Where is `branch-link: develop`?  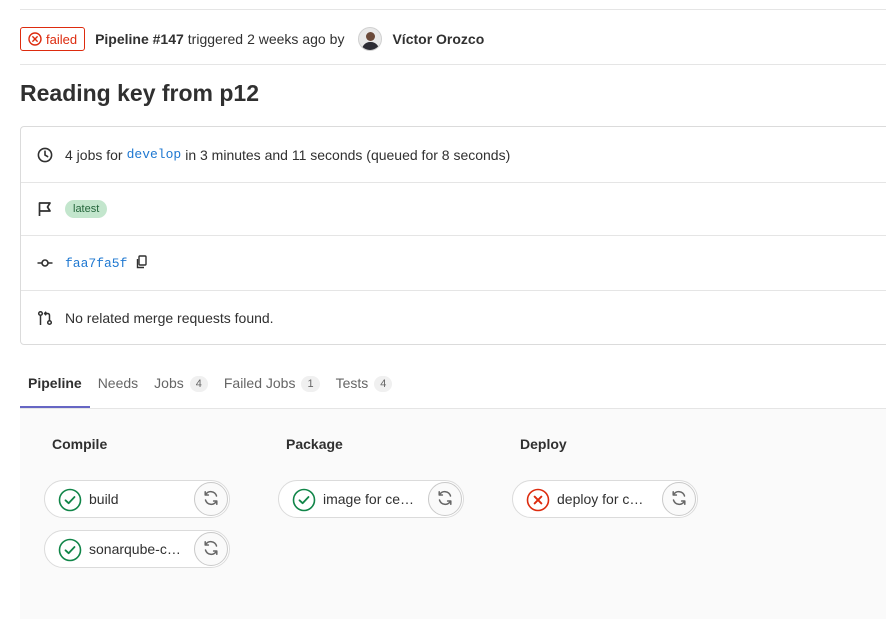
branch-link: develop is located at coordinates (154, 154).